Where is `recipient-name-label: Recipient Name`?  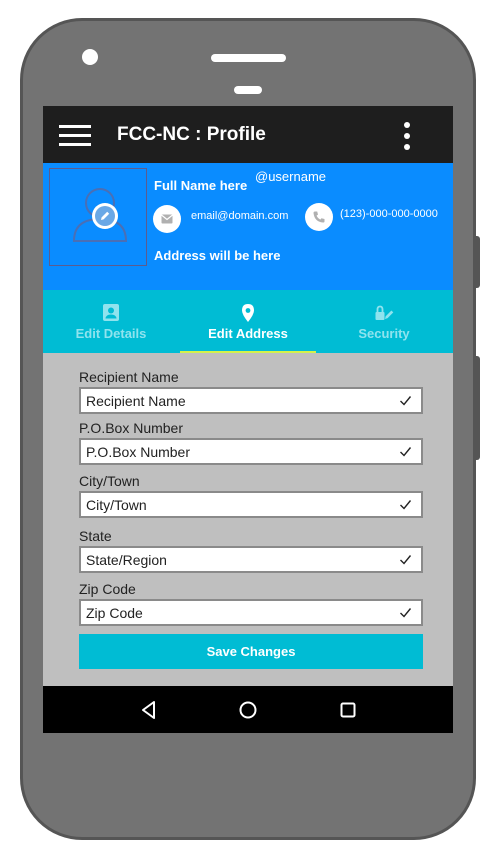 recipient-name-label: Recipient Name is located at coordinates (129, 377).